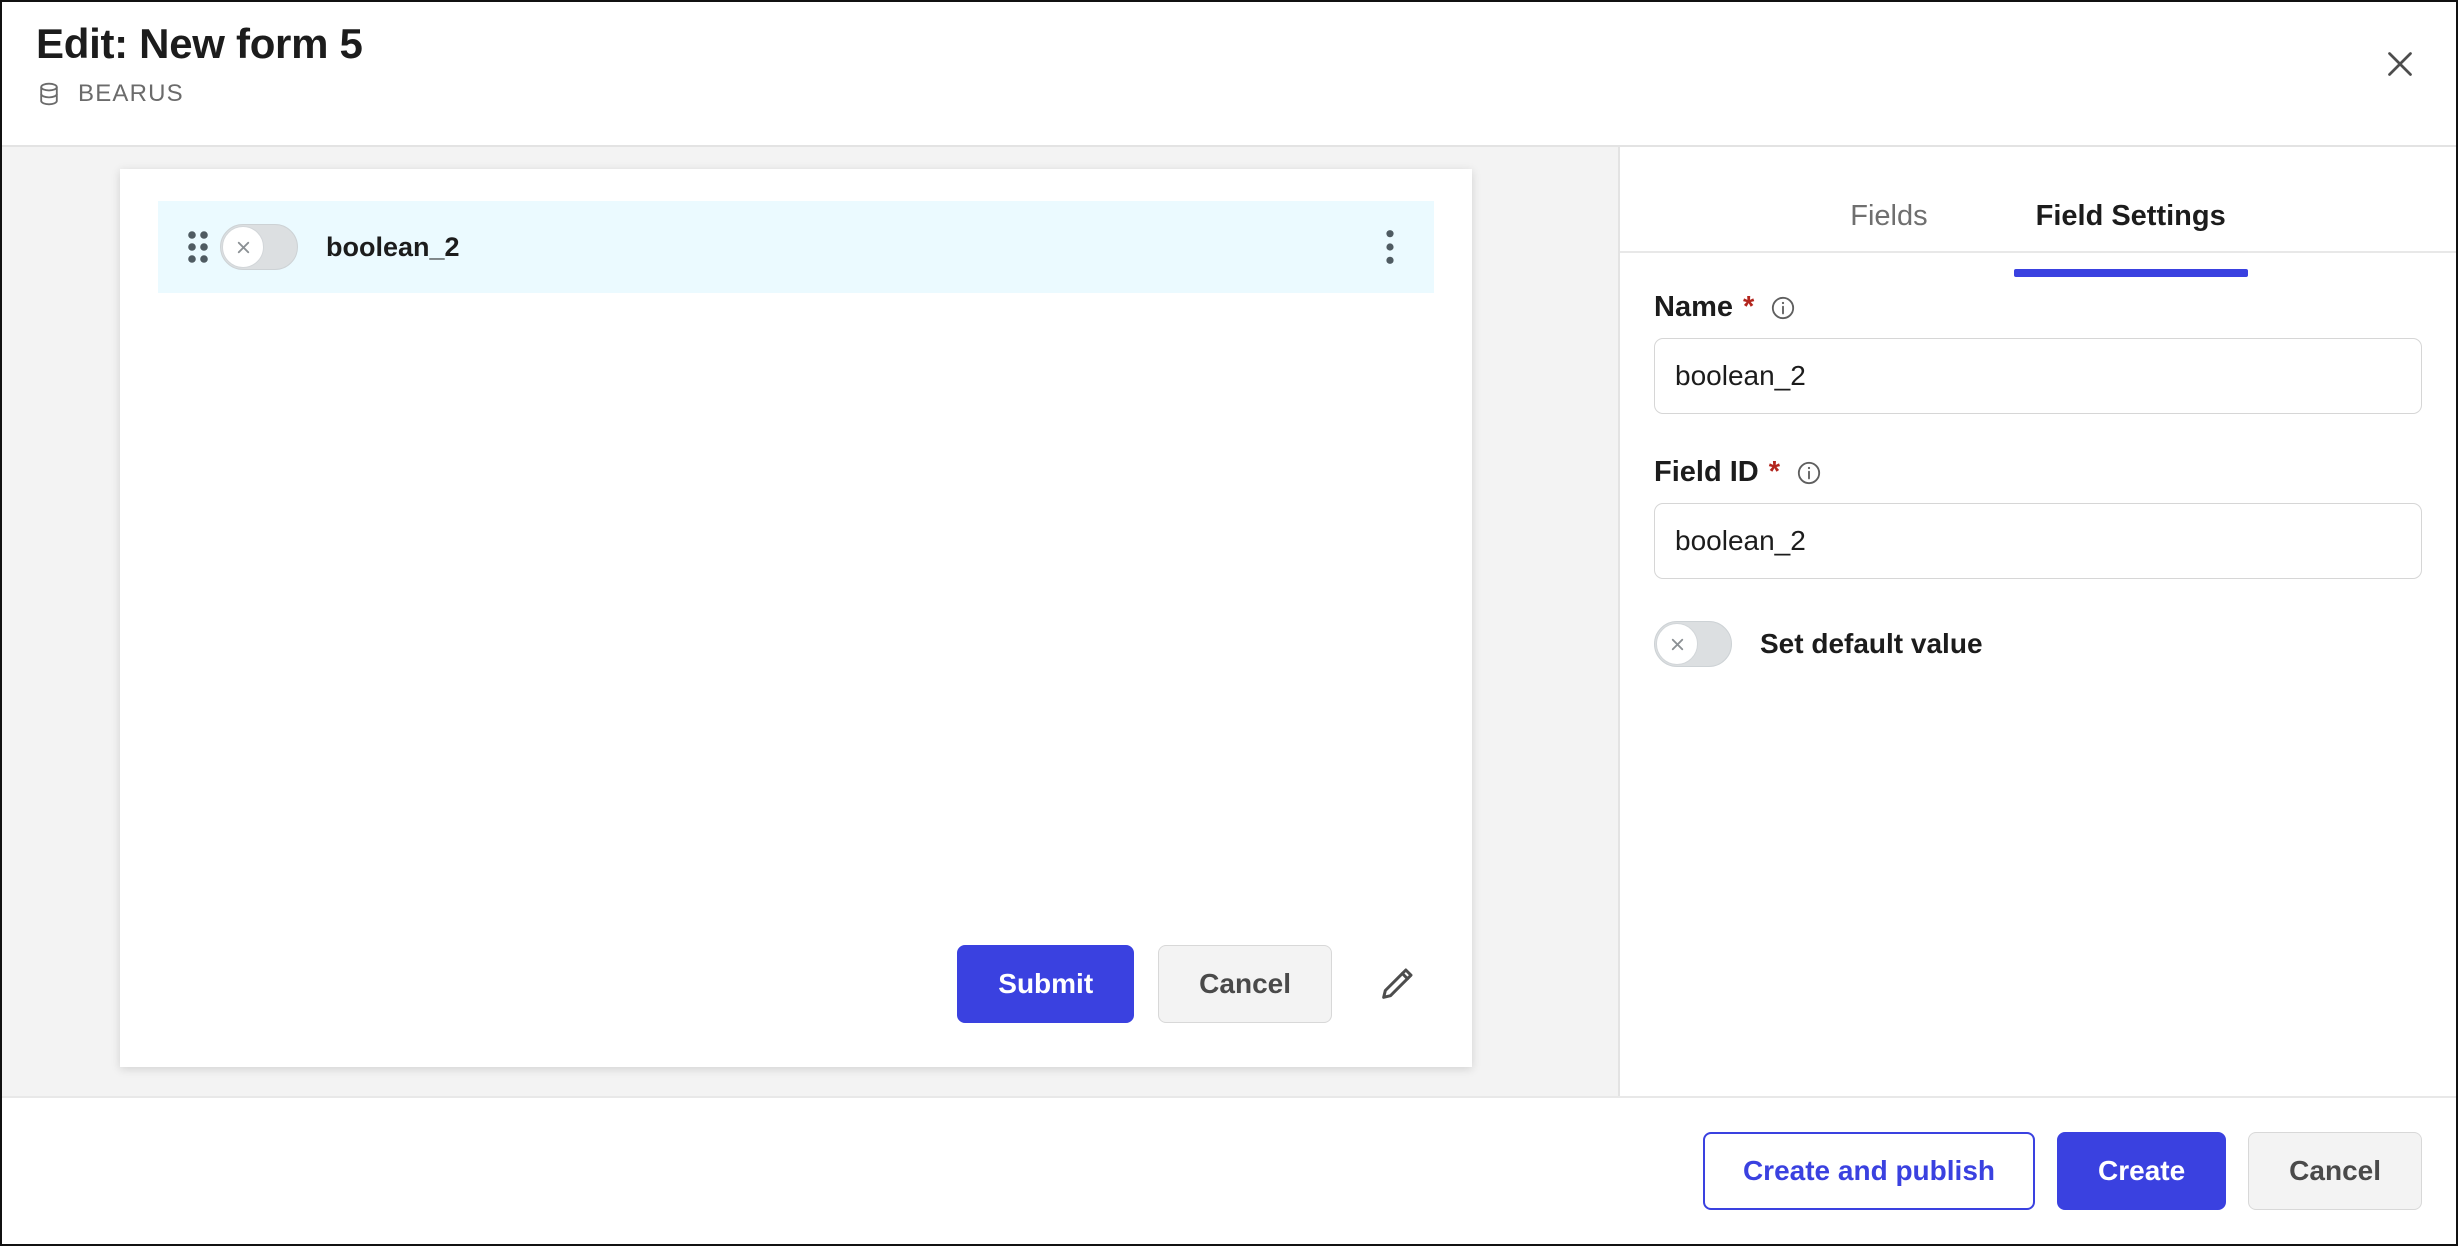 This screenshot has width=2458, height=1246. Describe the element at coordinates (2335, 1171) in the screenshot. I see `footer-cancel-button: Cancel` at that location.